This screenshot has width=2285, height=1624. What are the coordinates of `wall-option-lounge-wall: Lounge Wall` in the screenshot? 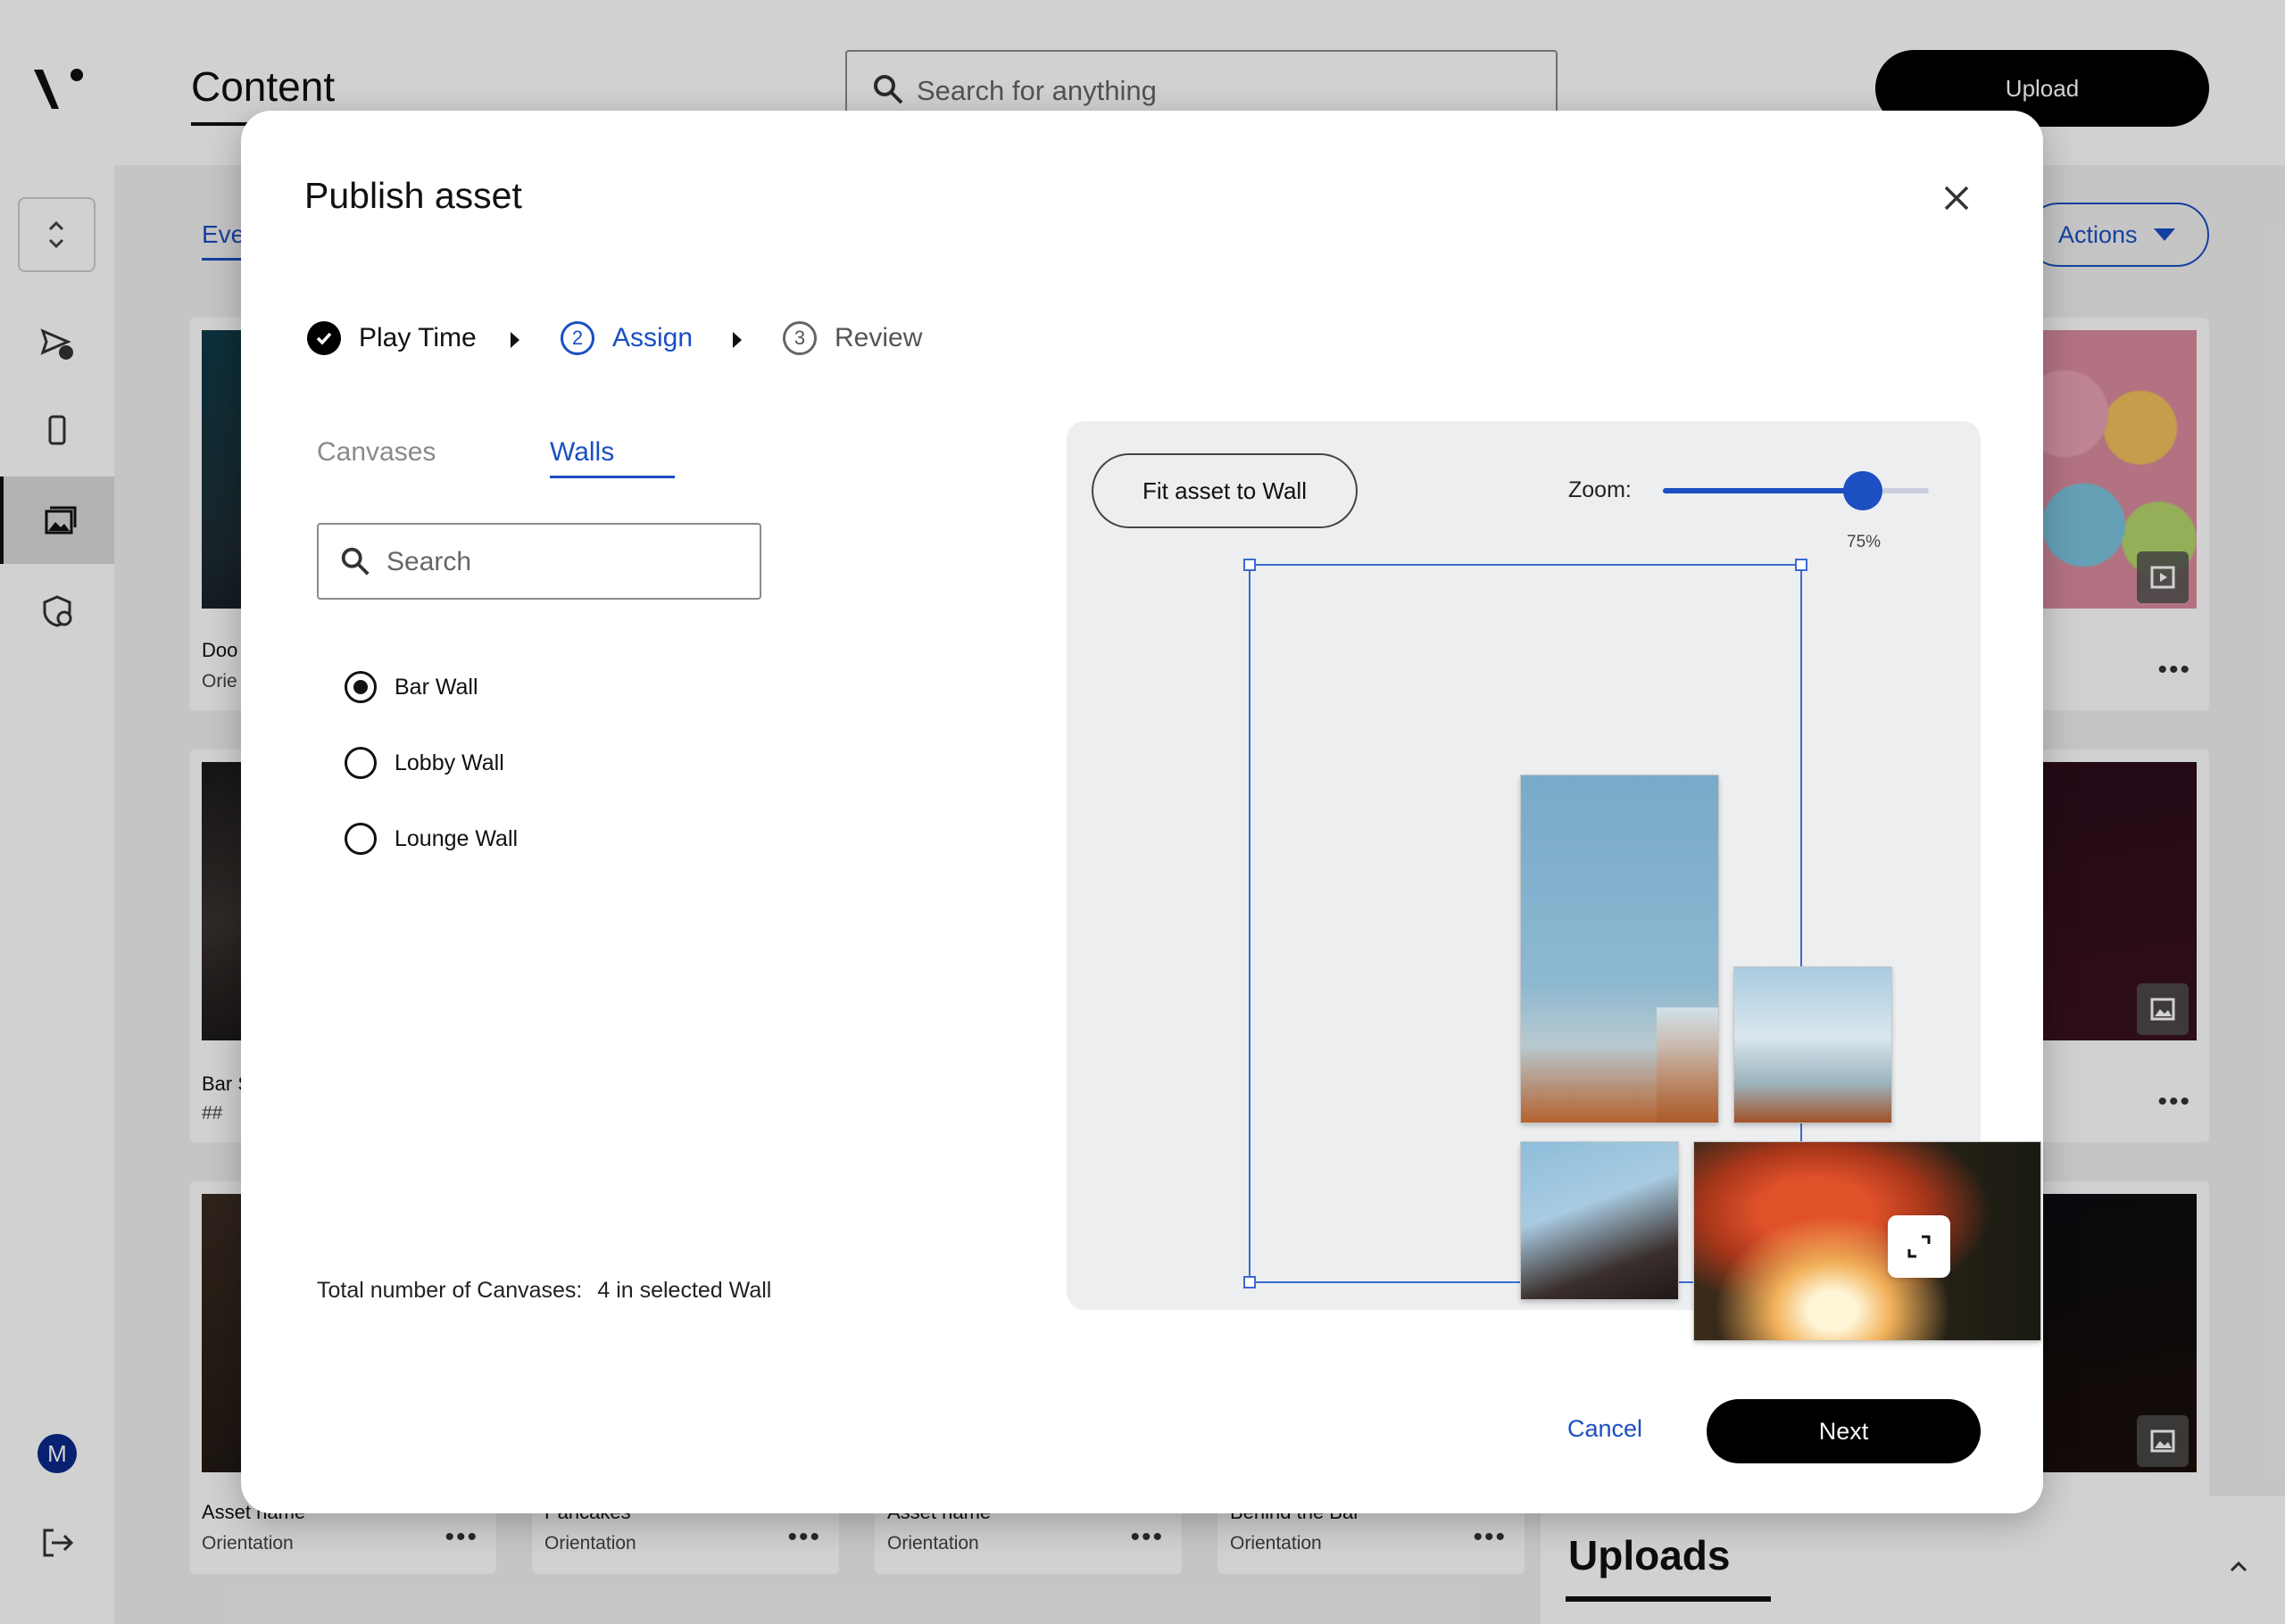 It's located at (431, 839).